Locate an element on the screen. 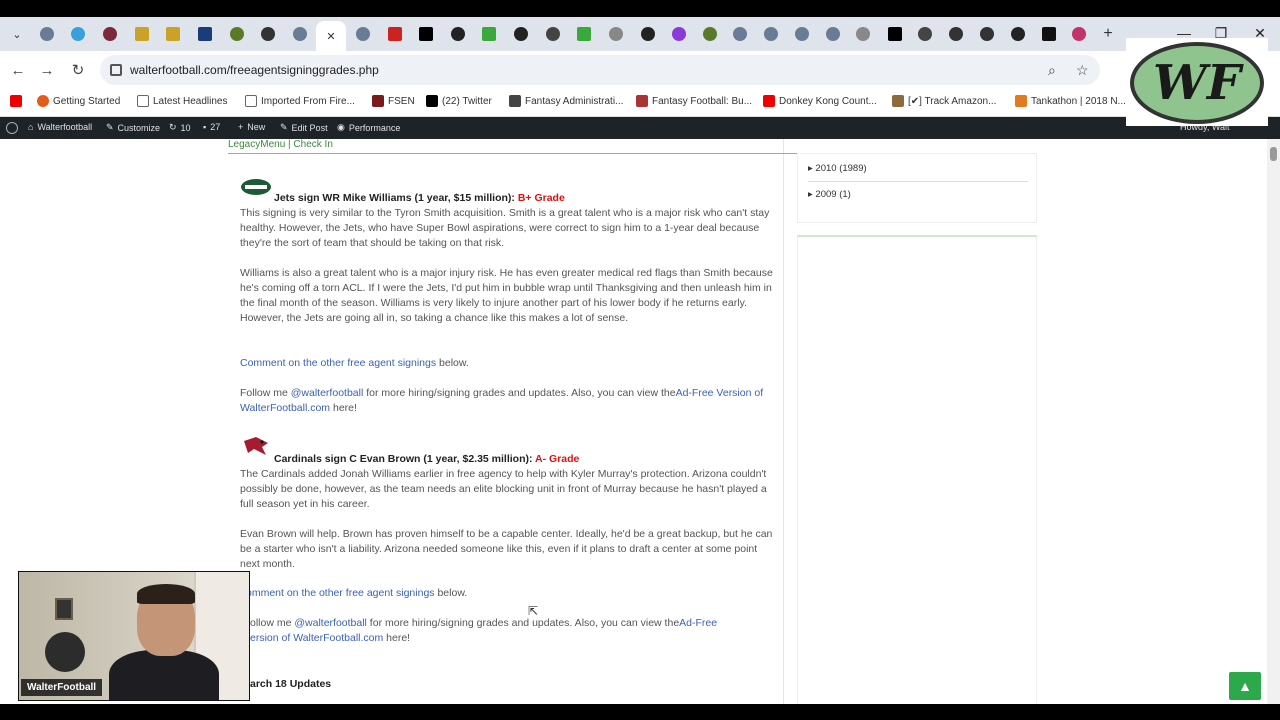 The height and width of the screenshot is (720, 1280). bookmark-item: (22) Twitter is located at coordinates (459, 101).